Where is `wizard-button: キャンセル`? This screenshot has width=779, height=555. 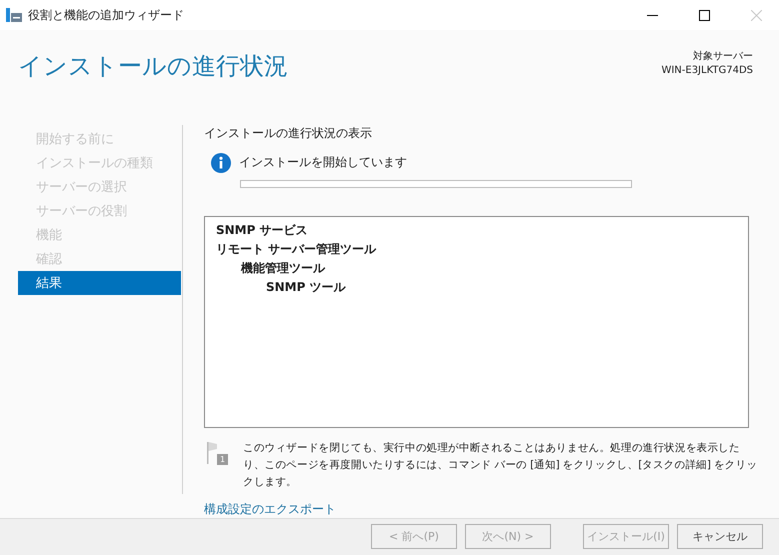 wizard-button: キャンセル is located at coordinates (720, 537).